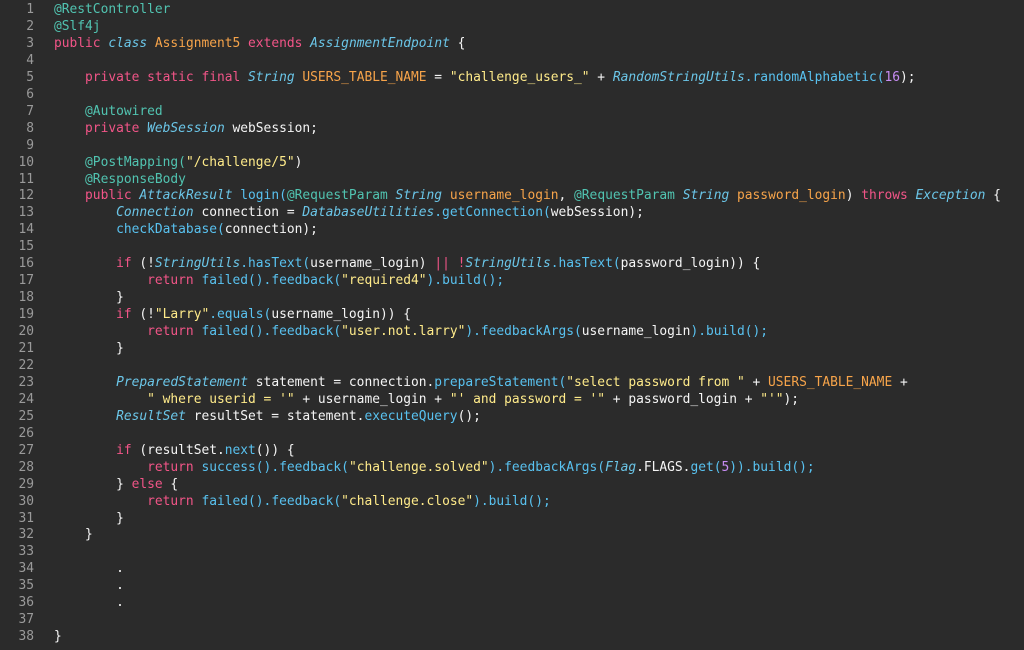  What do you see at coordinates (469, 416) in the screenshot?
I see `code-token-plain: ();` at bounding box center [469, 416].